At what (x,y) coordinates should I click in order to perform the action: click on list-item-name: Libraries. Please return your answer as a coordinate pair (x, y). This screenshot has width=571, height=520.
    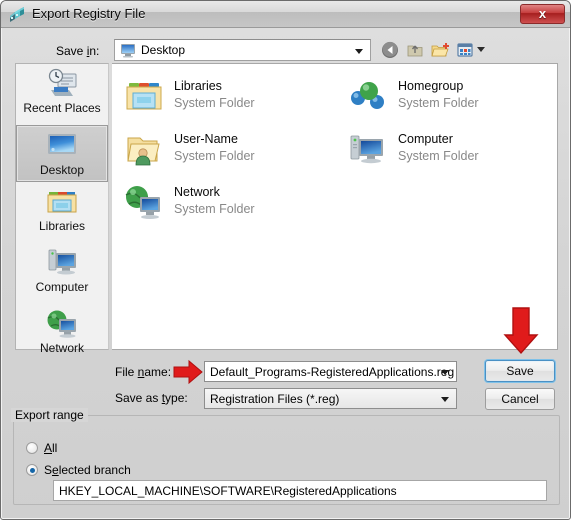
    Looking at the image, I should click on (198, 86).